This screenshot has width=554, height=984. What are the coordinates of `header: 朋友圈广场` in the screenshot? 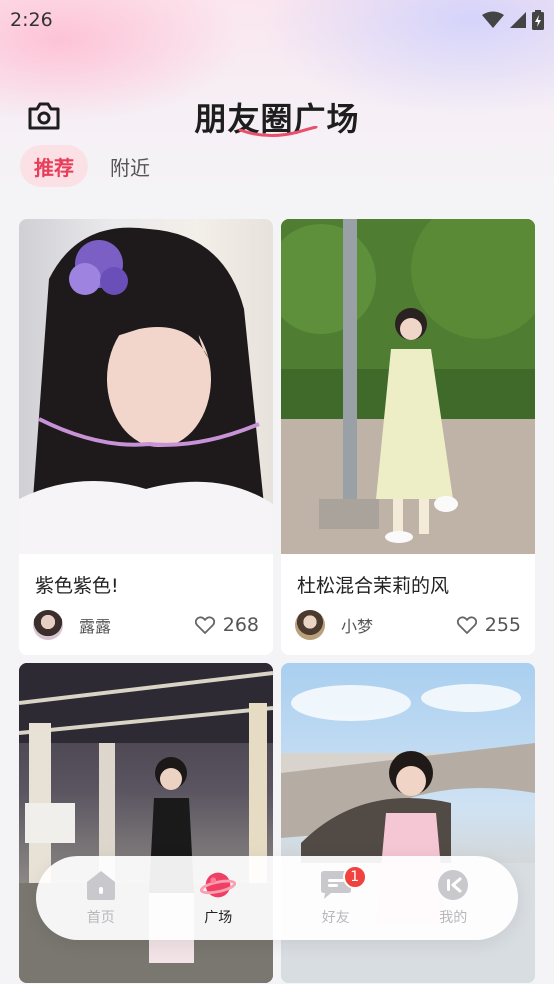 It's located at (277, 116).